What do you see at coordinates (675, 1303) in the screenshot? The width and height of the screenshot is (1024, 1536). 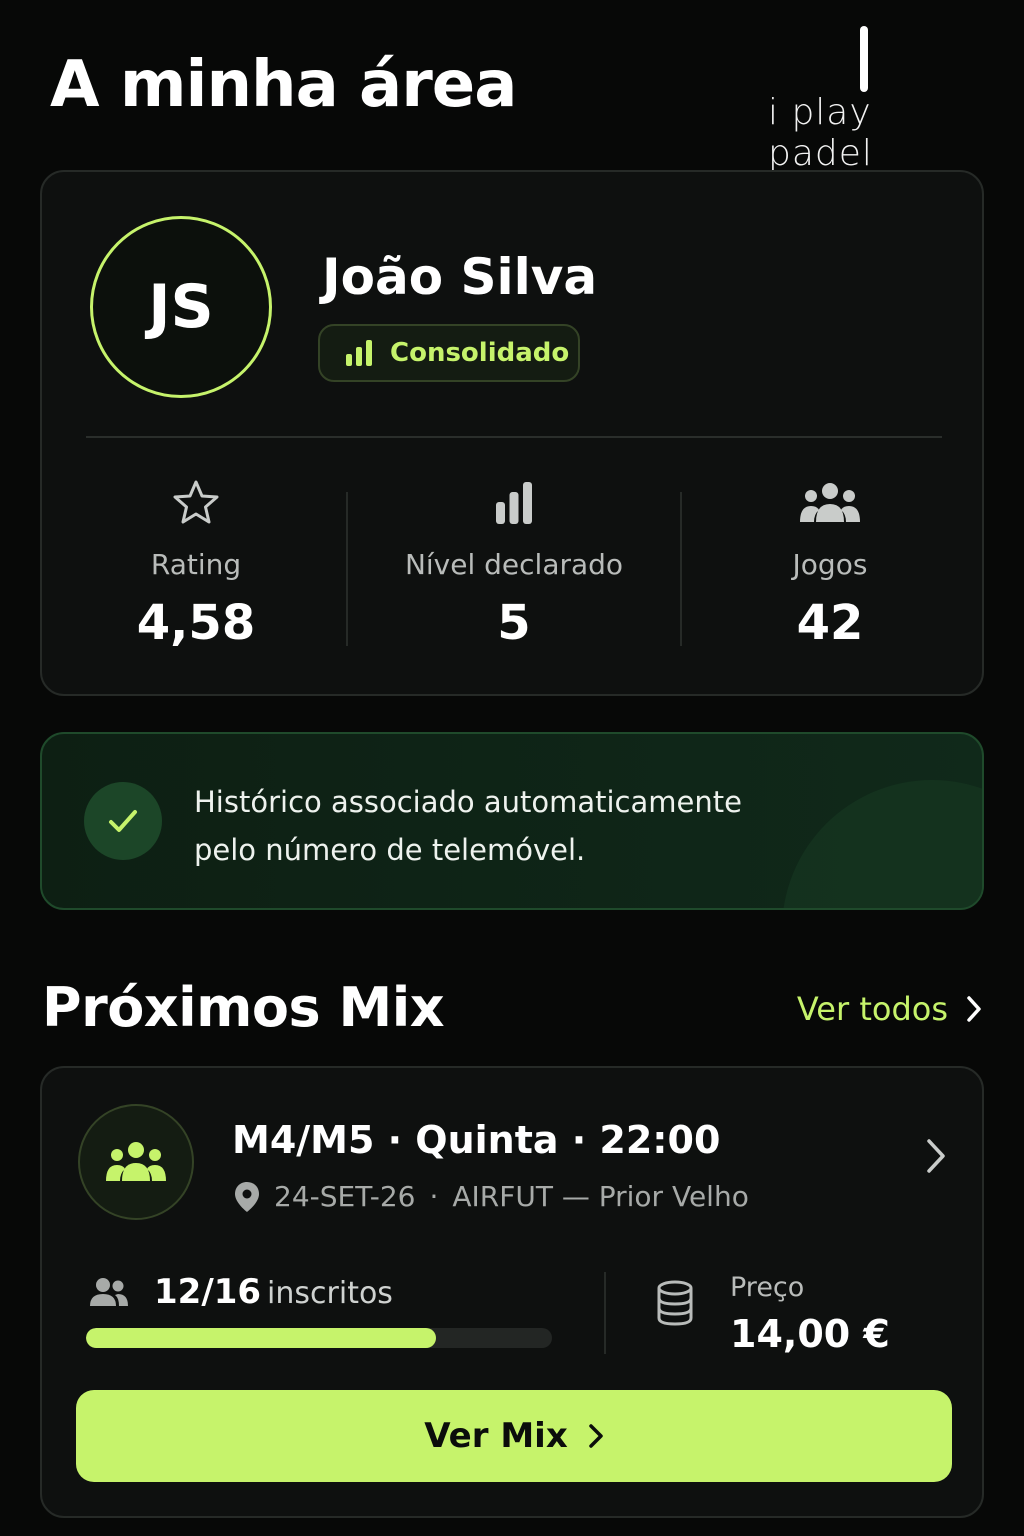 I see `coins-icon` at bounding box center [675, 1303].